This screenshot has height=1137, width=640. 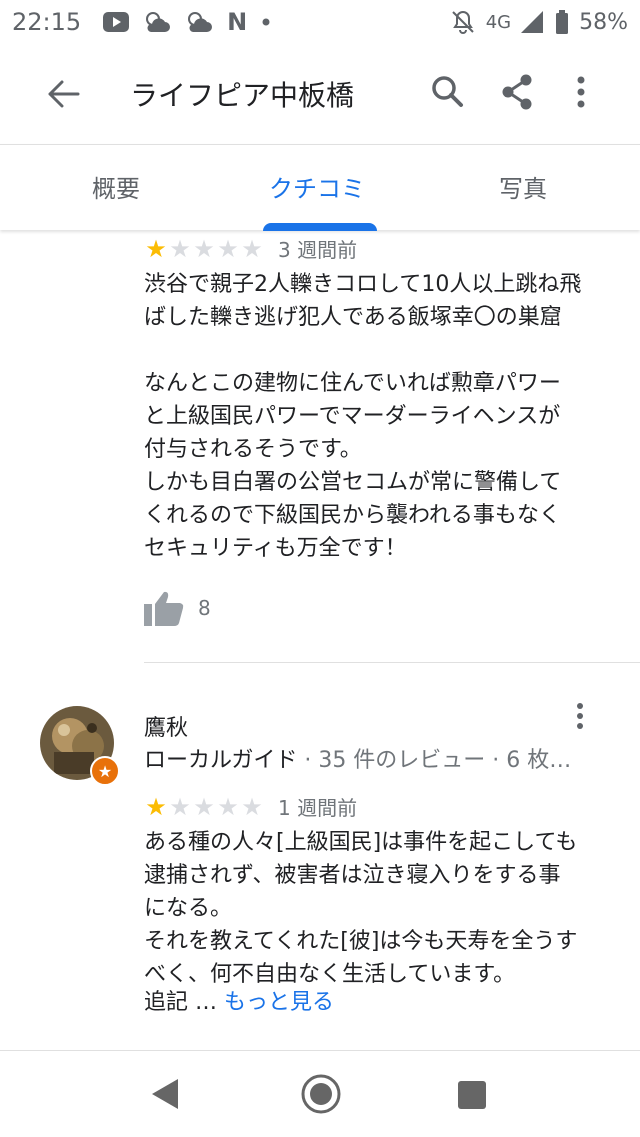 I want to click on read-more-link: もっと見る, so click(x=279, y=1002).